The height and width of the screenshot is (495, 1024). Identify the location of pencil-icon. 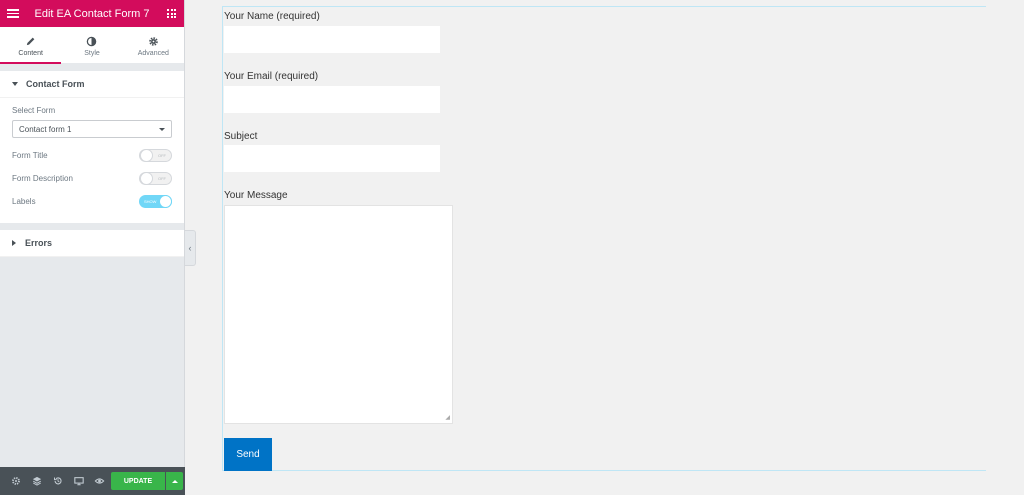
(30, 41).